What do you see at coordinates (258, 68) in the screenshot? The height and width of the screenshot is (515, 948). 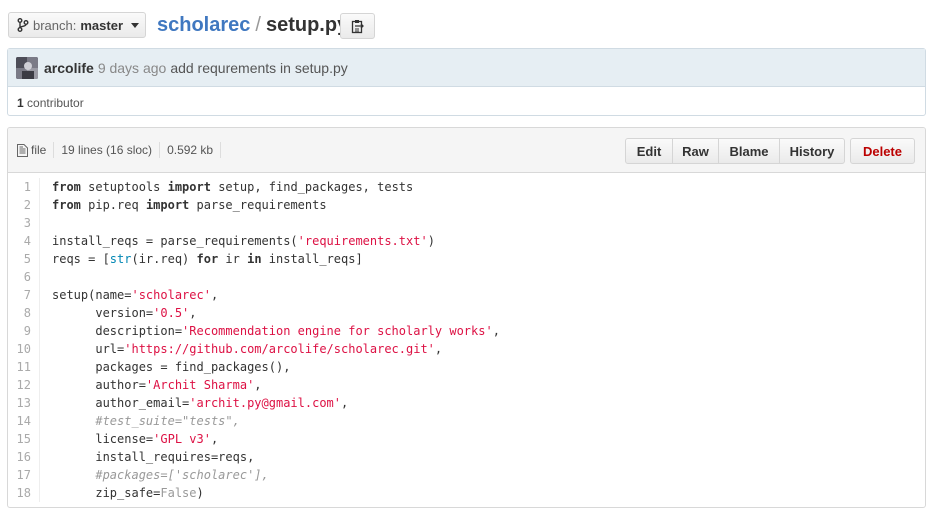 I see `commit-message: add requrements in setup.py` at bounding box center [258, 68].